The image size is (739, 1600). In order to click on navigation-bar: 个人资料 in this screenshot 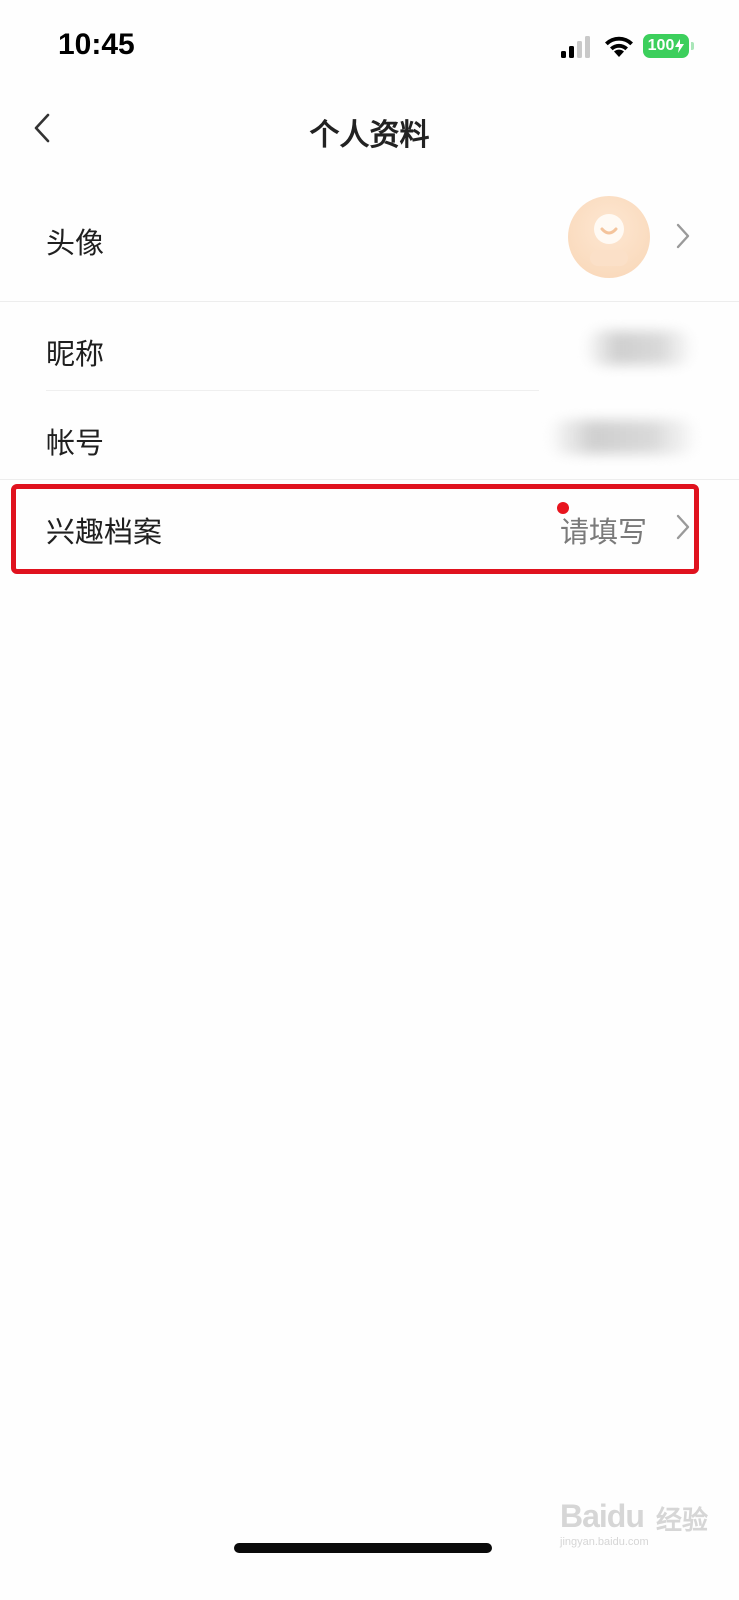, I will do `click(369, 129)`.